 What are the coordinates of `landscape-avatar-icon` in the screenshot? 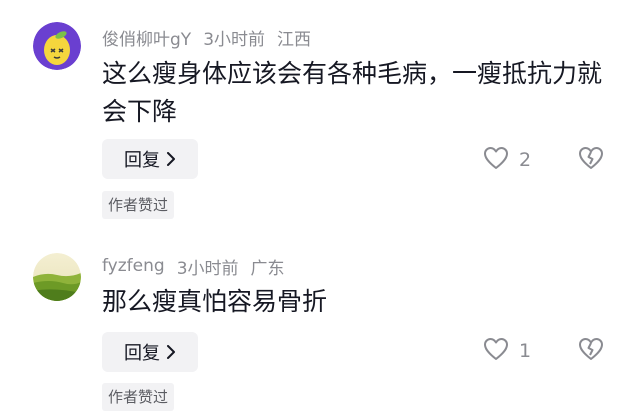 It's located at (57, 277).